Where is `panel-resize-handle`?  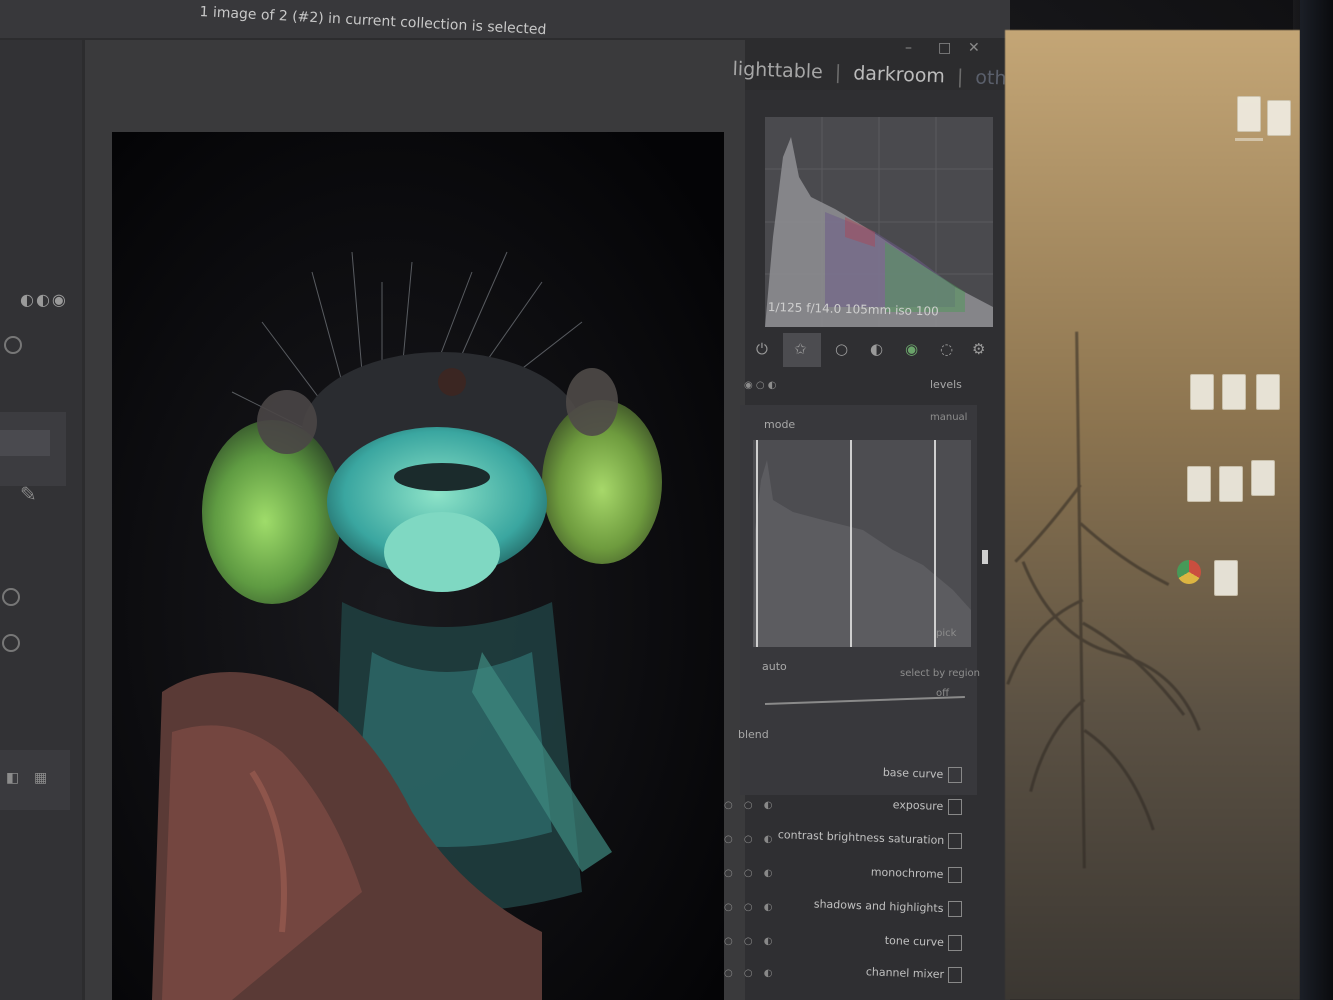
panel-resize-handle is located at coordinates (985, 557).